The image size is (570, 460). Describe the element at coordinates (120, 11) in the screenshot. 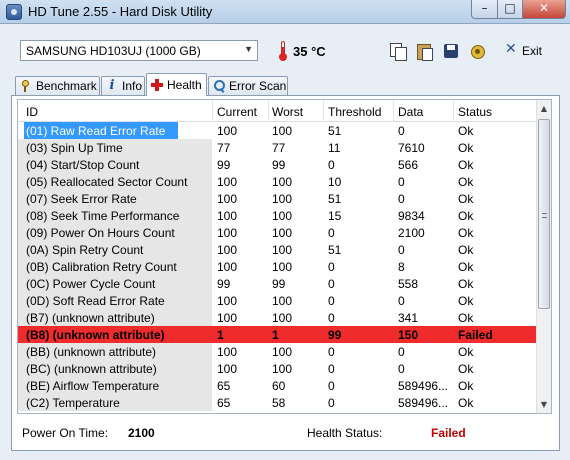

I see `window-title: HD Tune 2.55 - Hard Disk Utility` at that location.